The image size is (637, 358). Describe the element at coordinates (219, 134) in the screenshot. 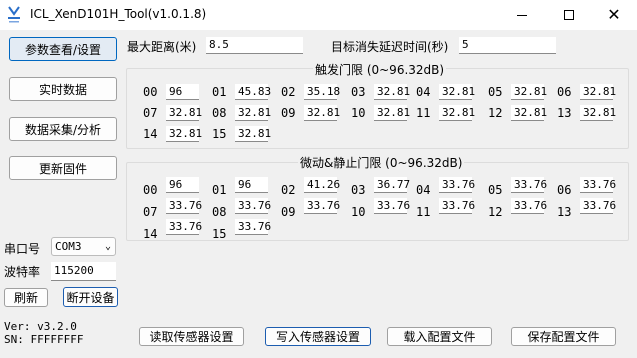

I see `trigger-gate-label: 15` at that location.